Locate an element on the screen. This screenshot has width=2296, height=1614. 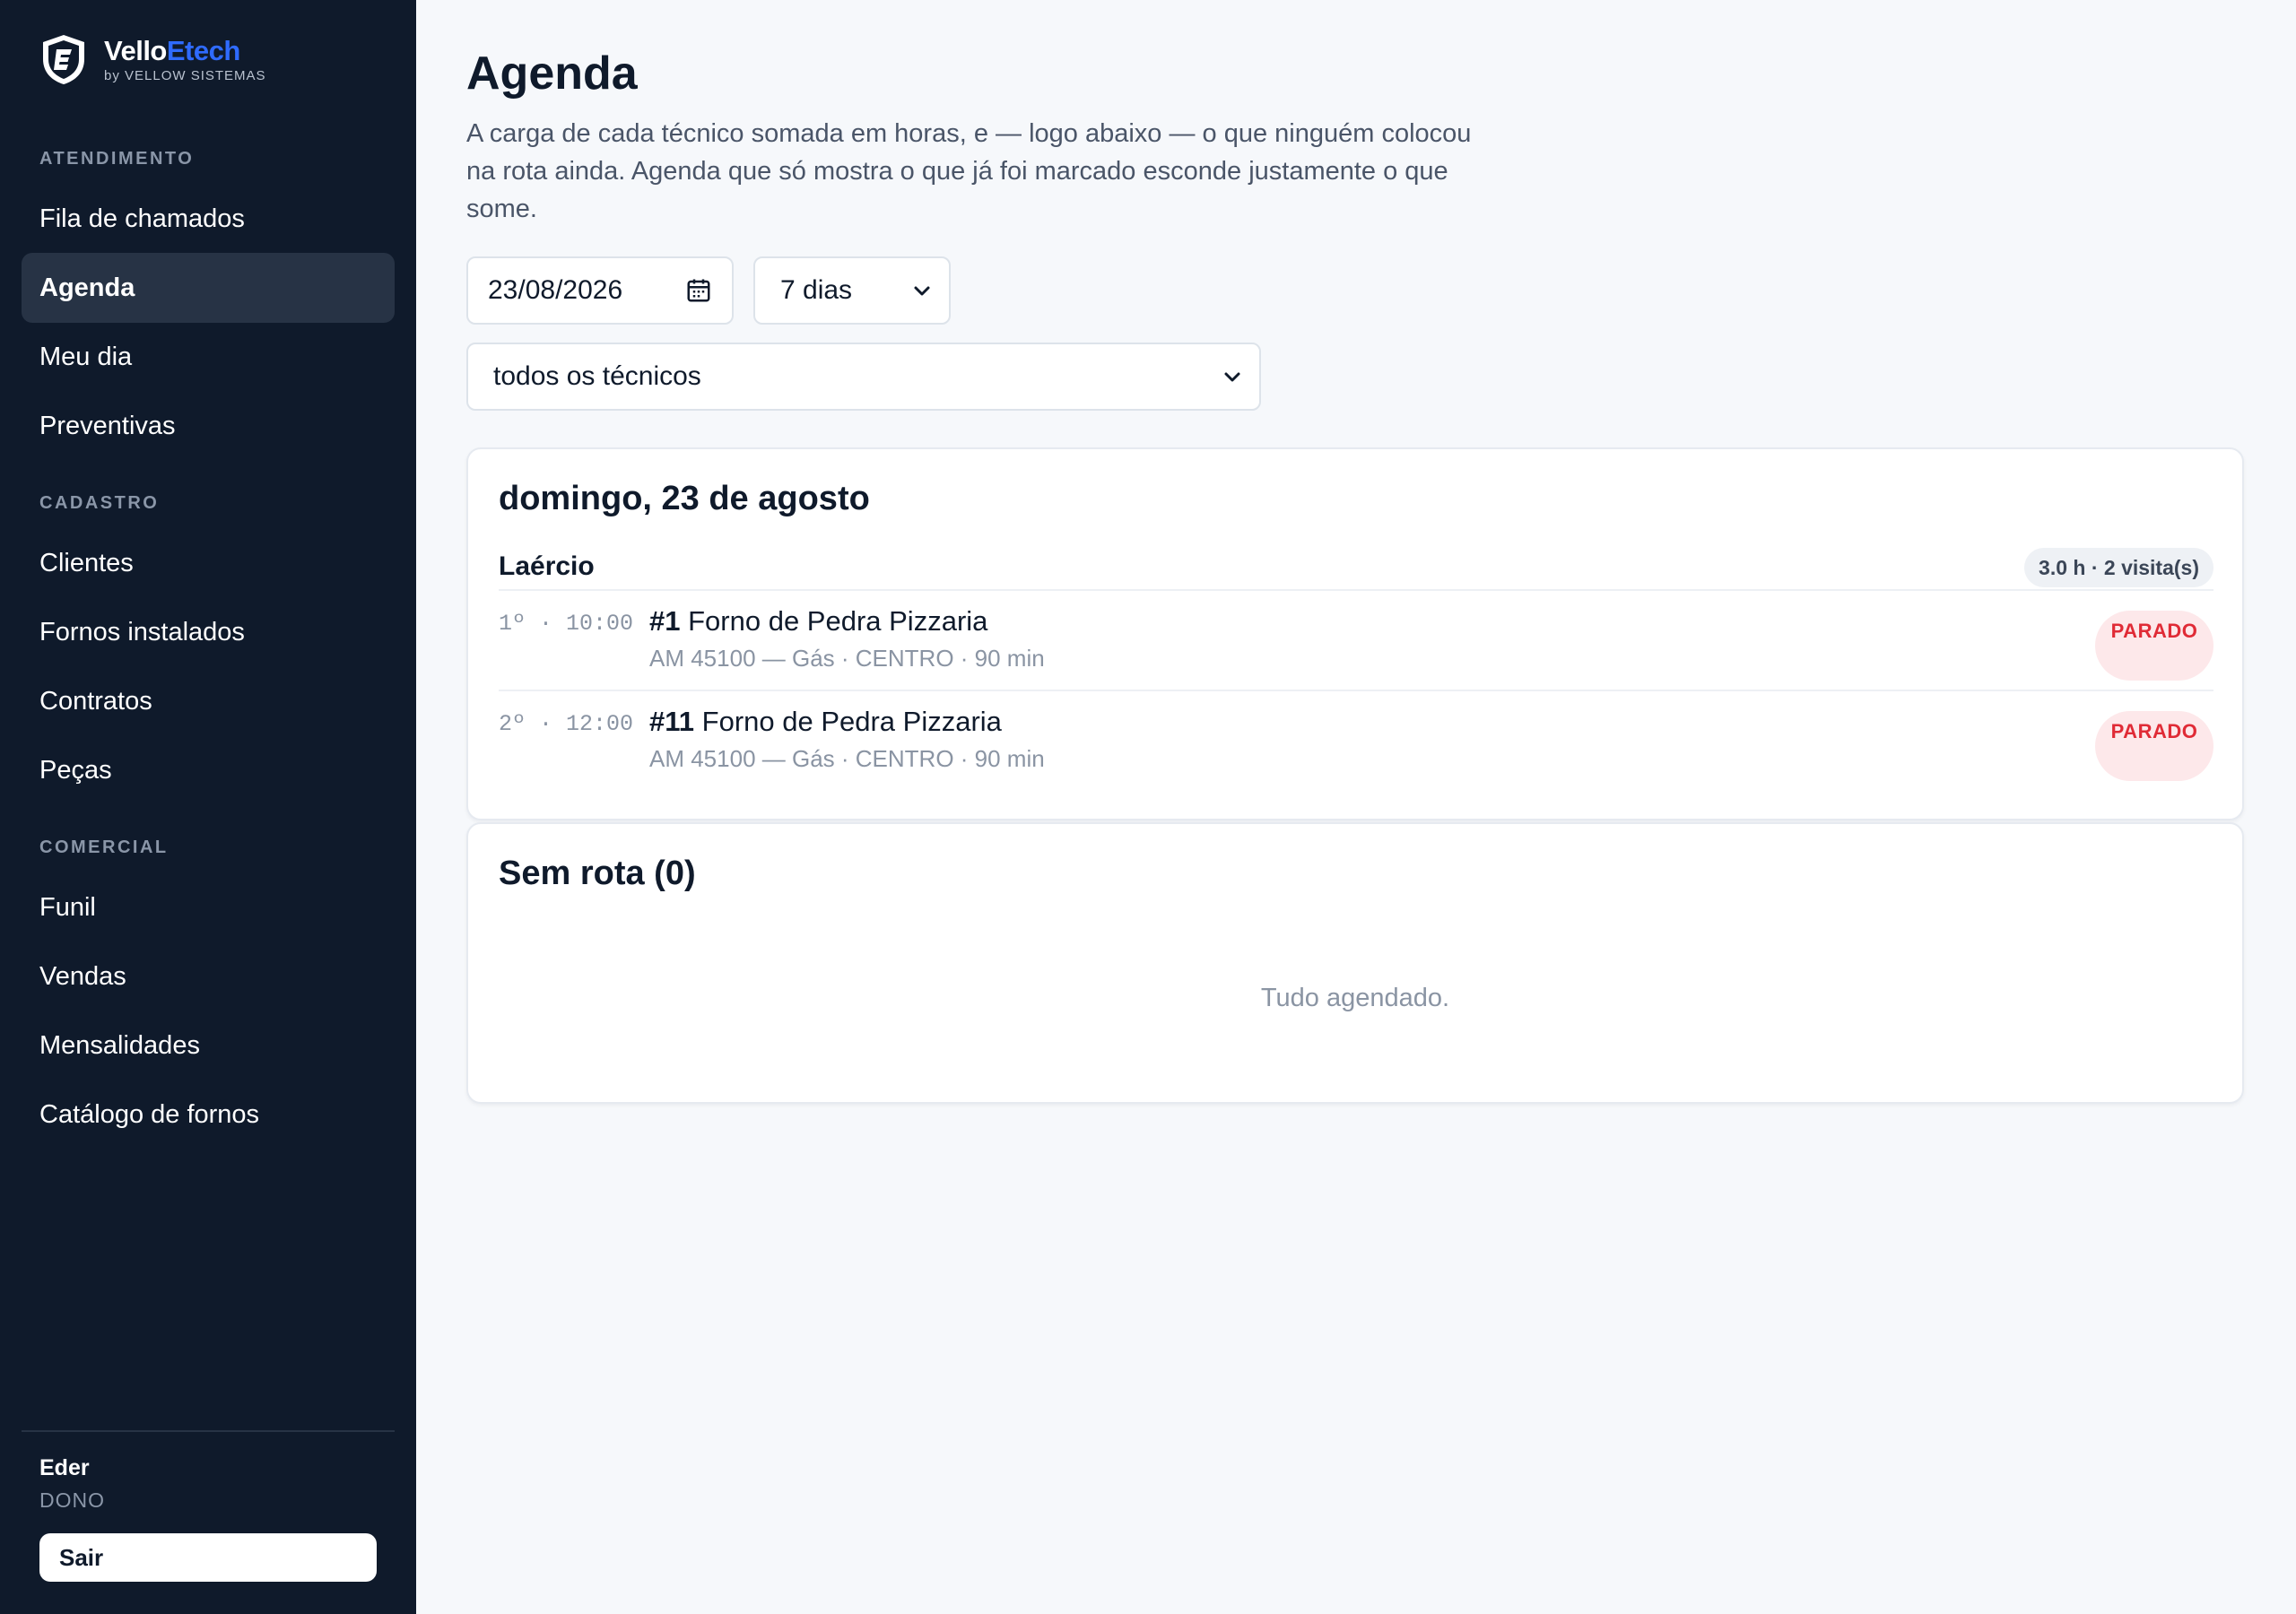
shield-logo-icon is located at coordinates (63, 59).